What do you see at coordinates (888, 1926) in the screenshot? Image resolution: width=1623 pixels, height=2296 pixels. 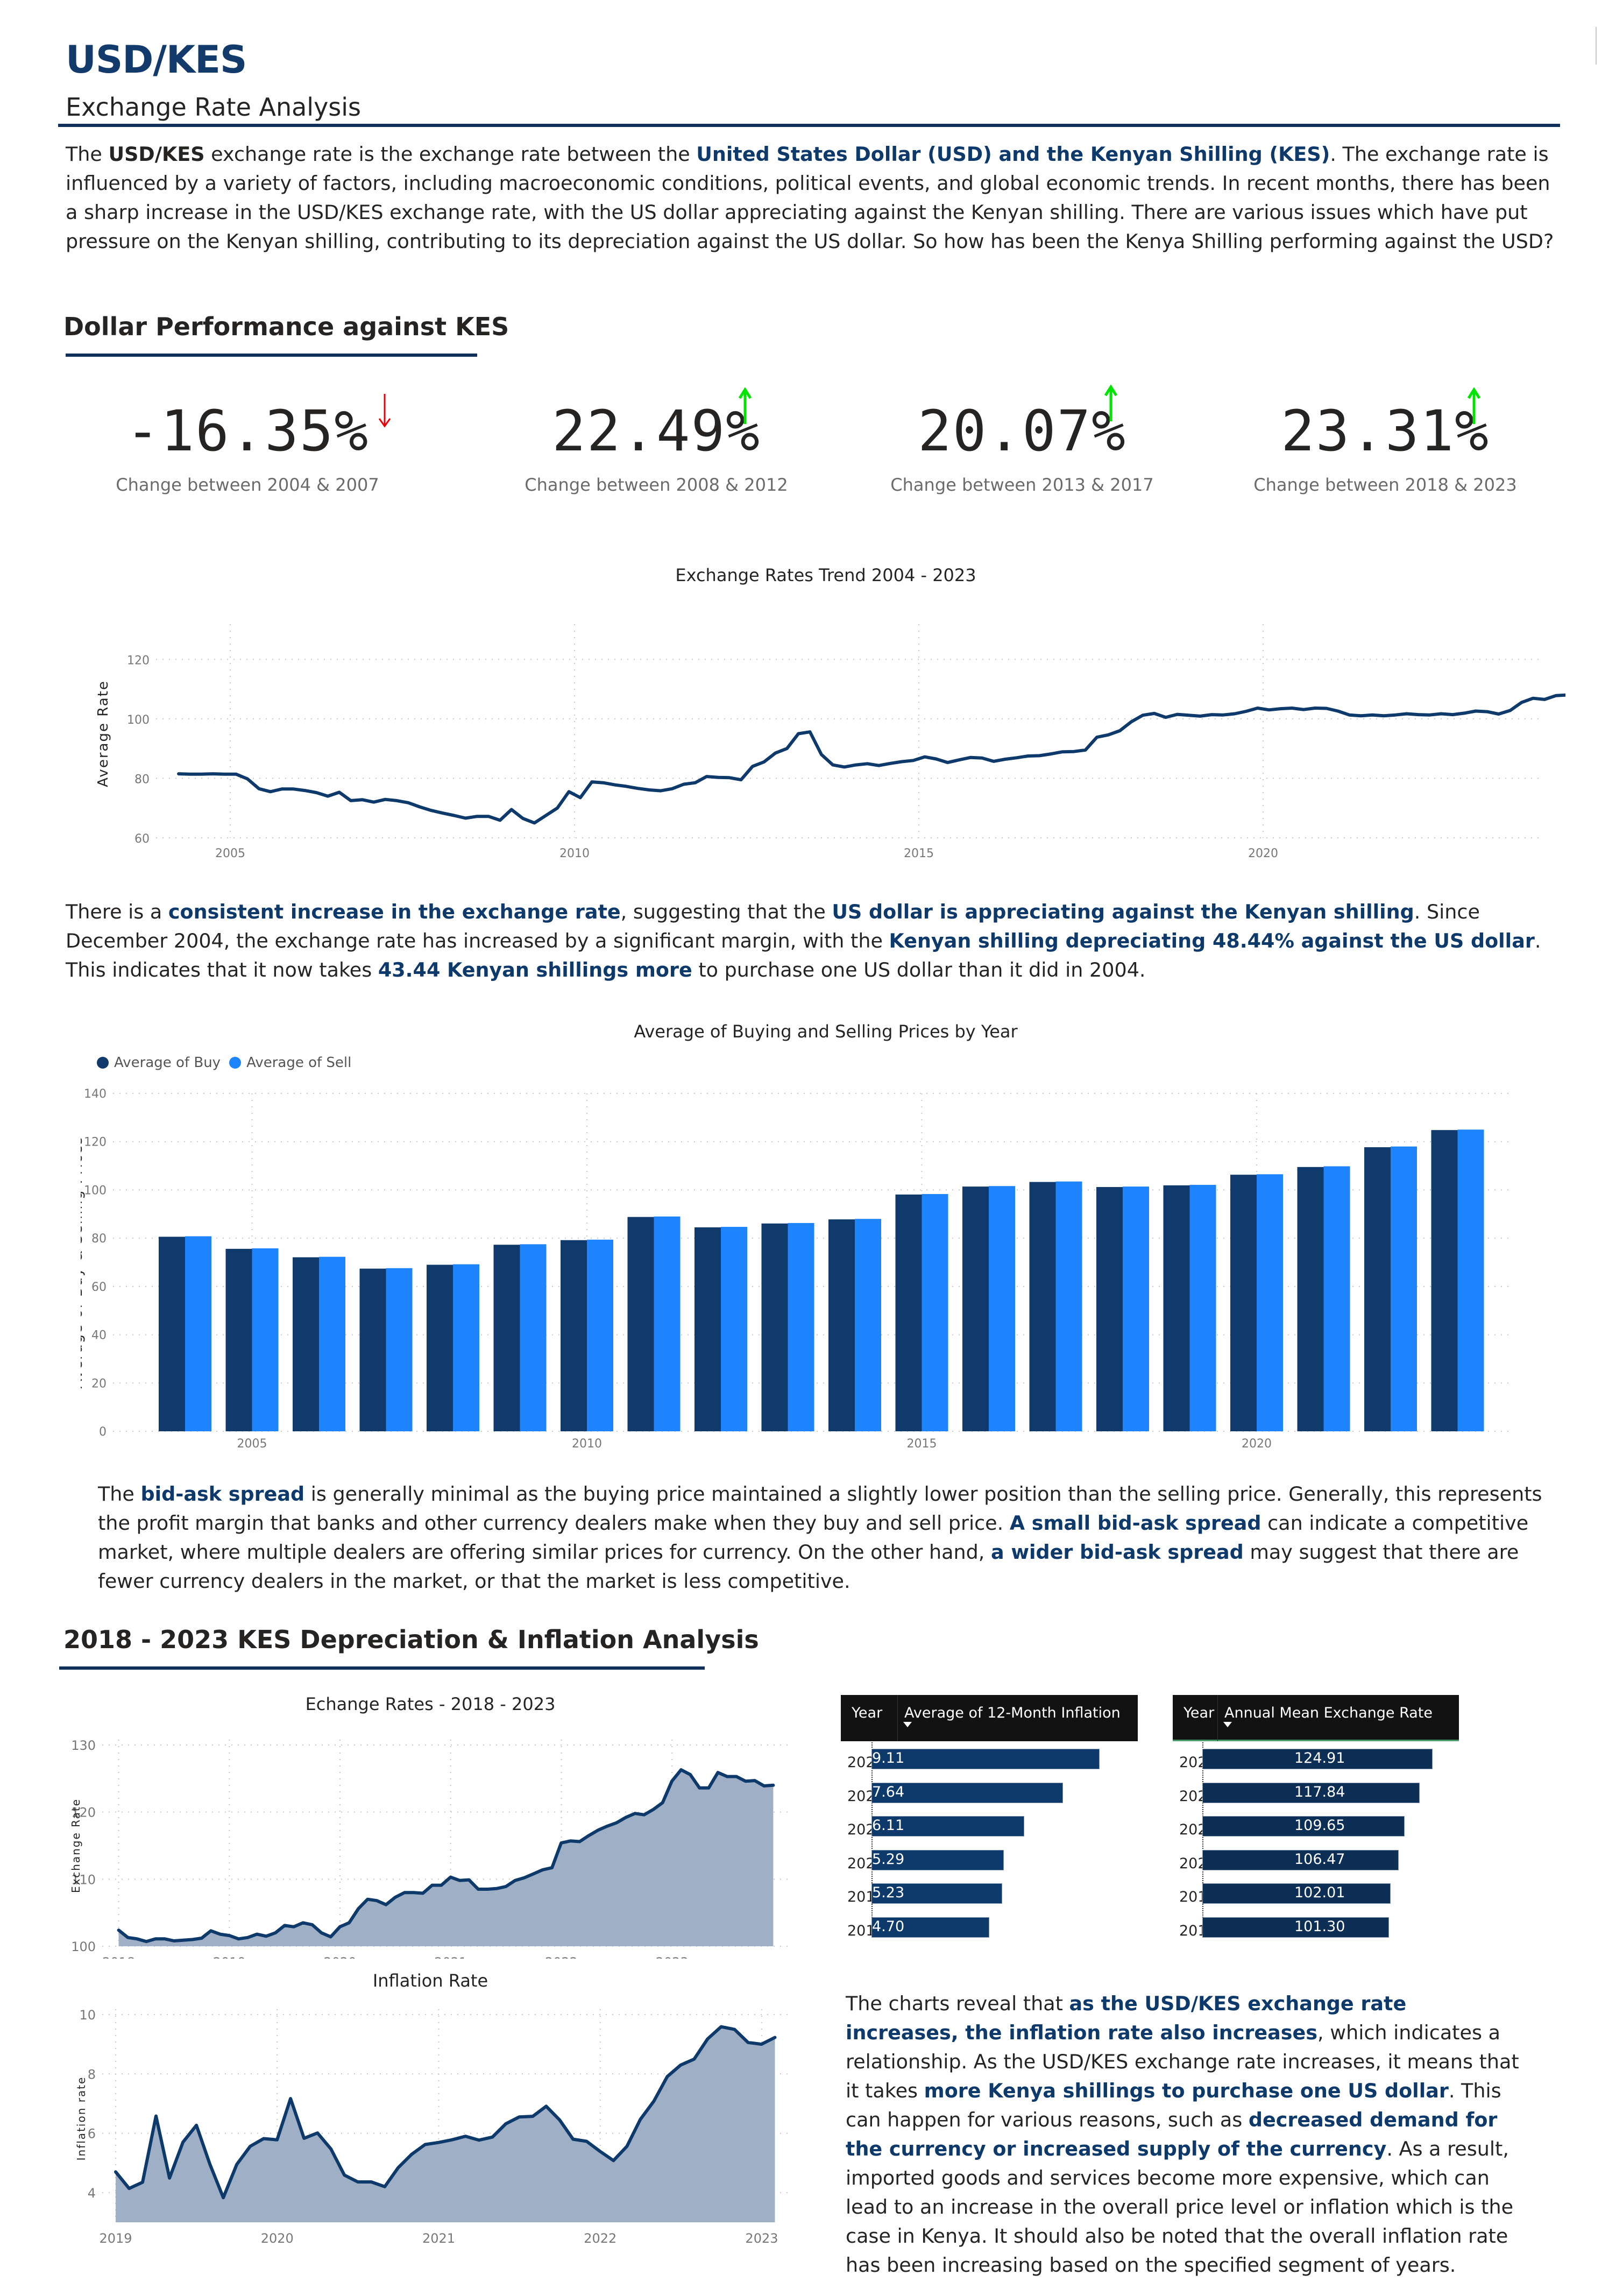 I see `table-cell-value: 4.70` at bounding box center [888, 1926].